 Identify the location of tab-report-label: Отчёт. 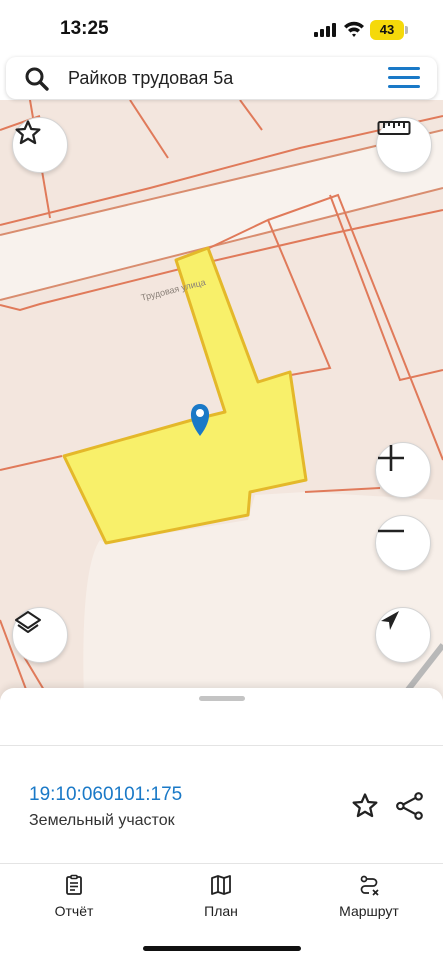
(74, 911).